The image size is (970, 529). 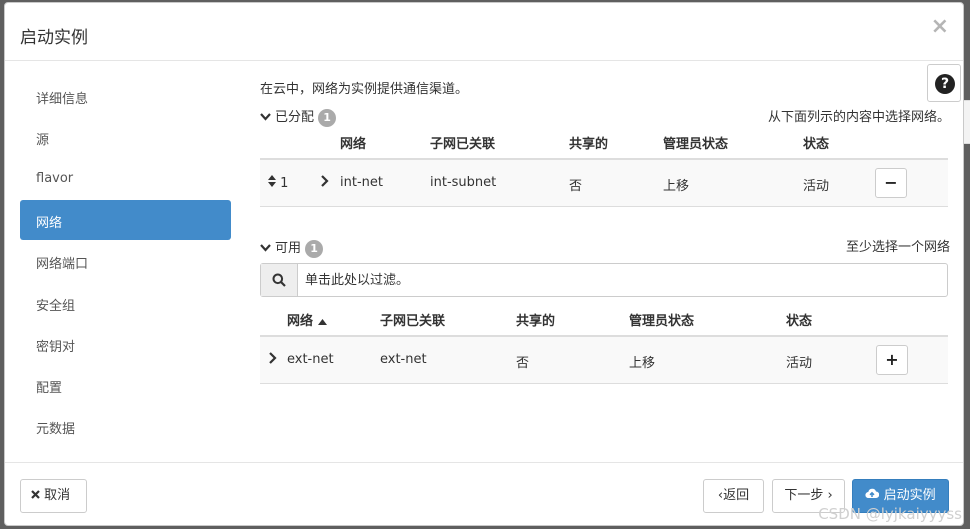 What do you see at coordinates (125, 220) in the screenshot?
I see `sidebar-item-networks: 网络` at bounding box center [125, 220].